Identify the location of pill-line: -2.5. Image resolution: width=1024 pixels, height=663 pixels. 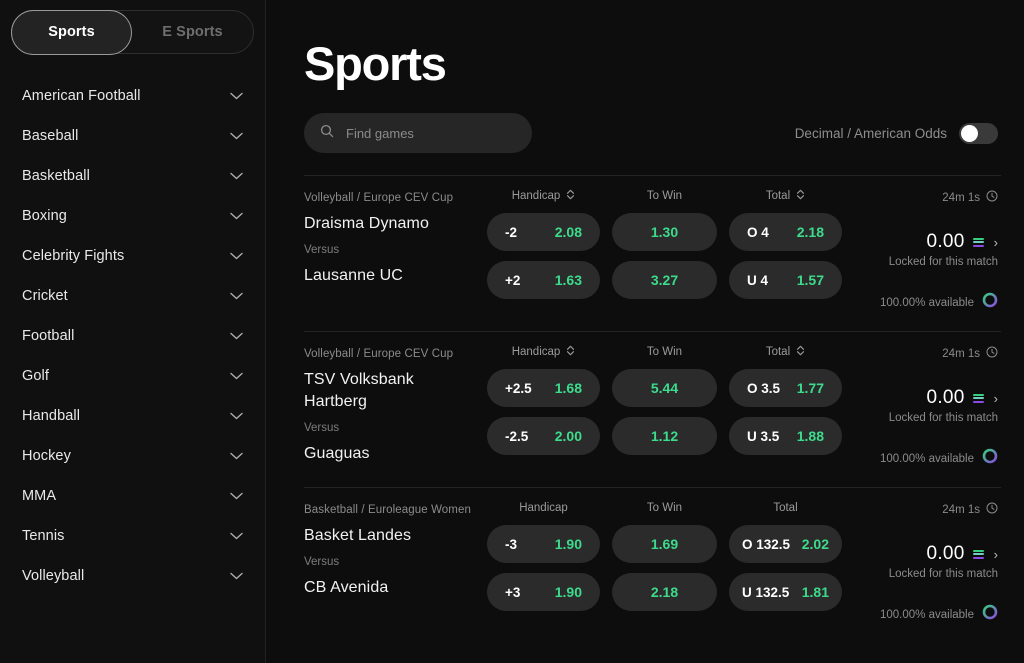
(517, 436).